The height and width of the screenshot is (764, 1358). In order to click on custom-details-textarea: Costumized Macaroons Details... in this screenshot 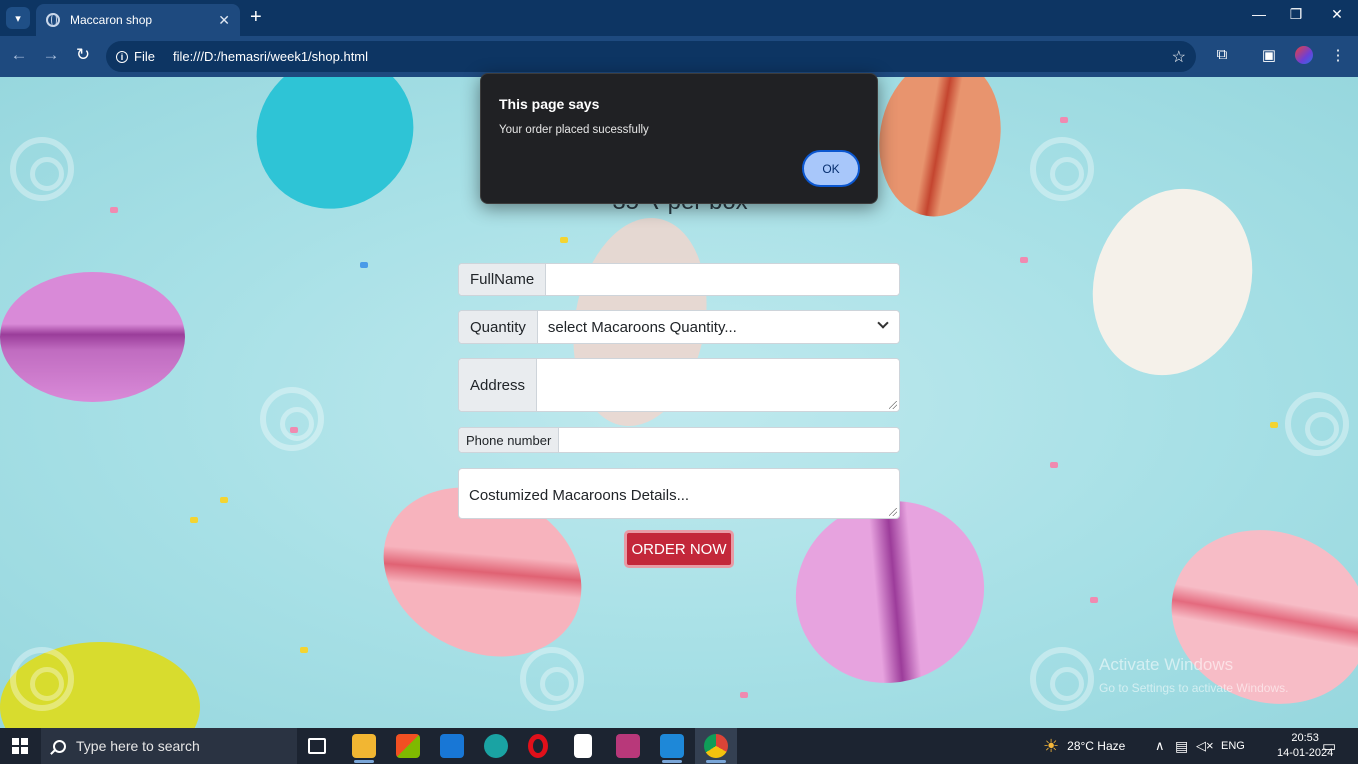, I will do `click(679, 493)`.